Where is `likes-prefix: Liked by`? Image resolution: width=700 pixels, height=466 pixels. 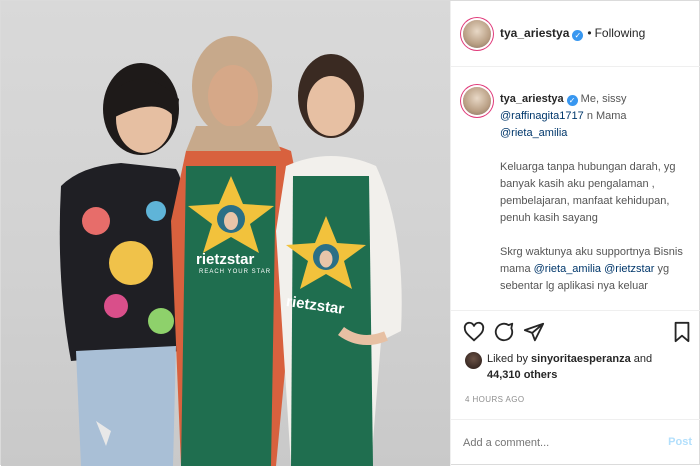
likes-prefix: Liked by is located at coordinates (507, 359).